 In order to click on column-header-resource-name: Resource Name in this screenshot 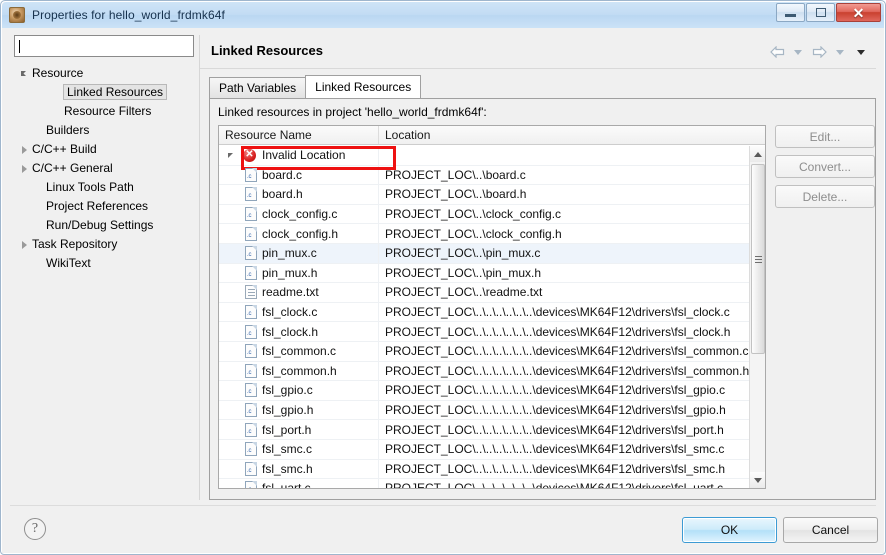, I will do `click(299, 135)`.